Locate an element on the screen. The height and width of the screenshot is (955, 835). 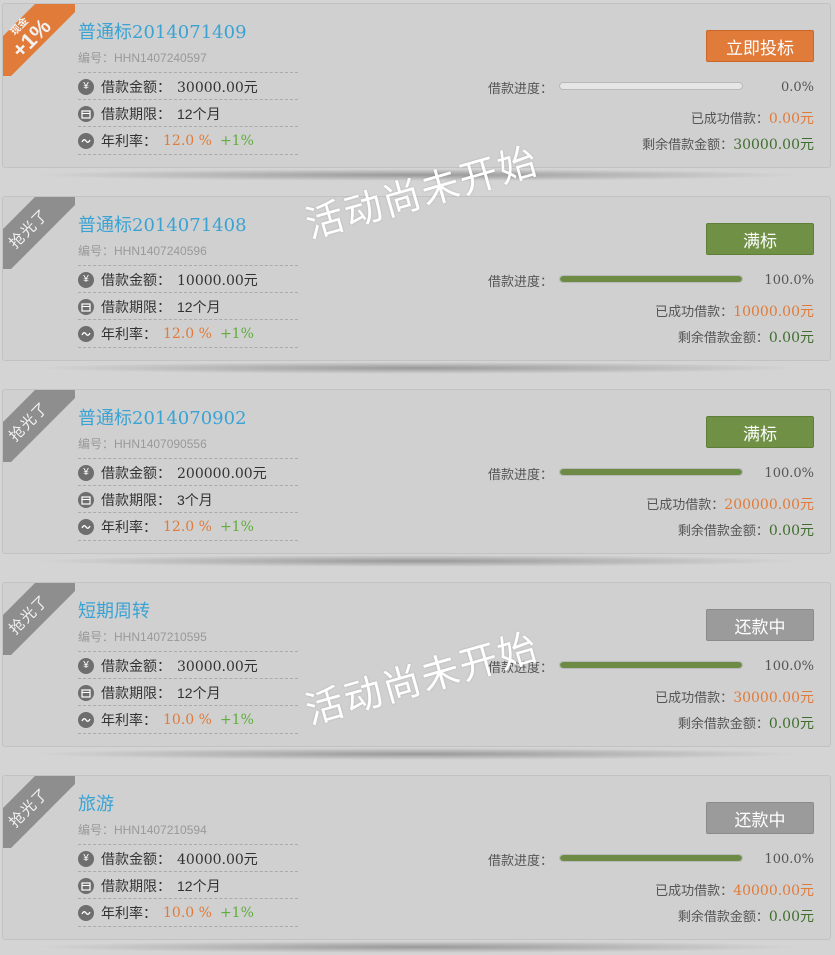
corner-ribbon: 现金 +1% is located at coordinates (39, 40).